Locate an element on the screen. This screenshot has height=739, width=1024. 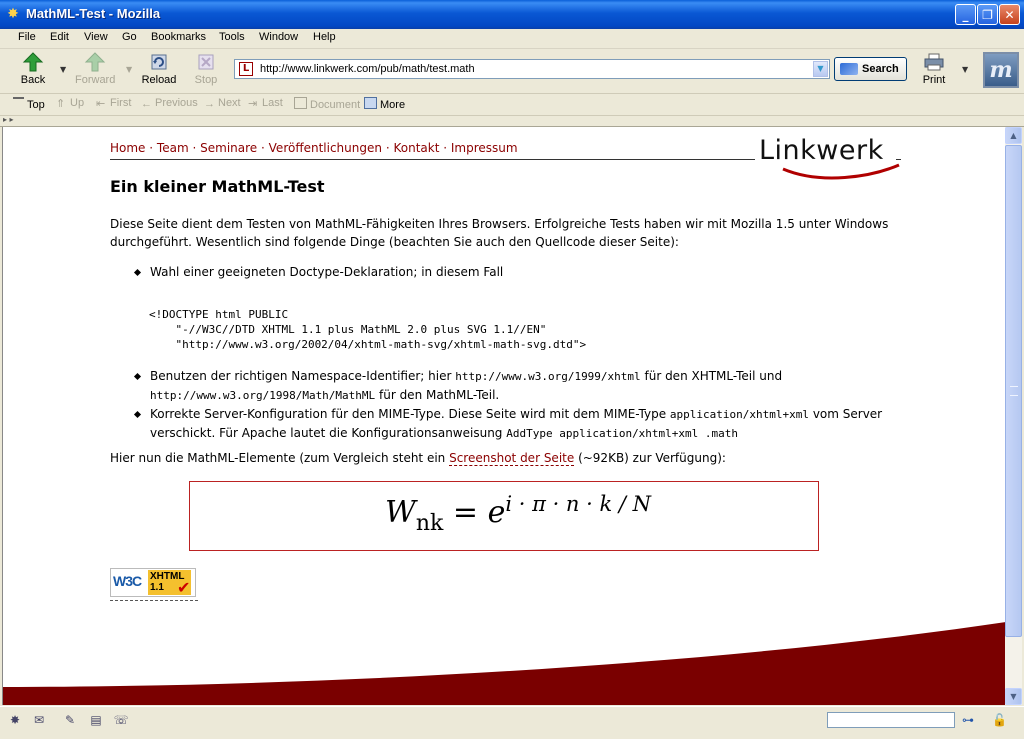
minimize-button: _ is located at coordinates (965, 14).